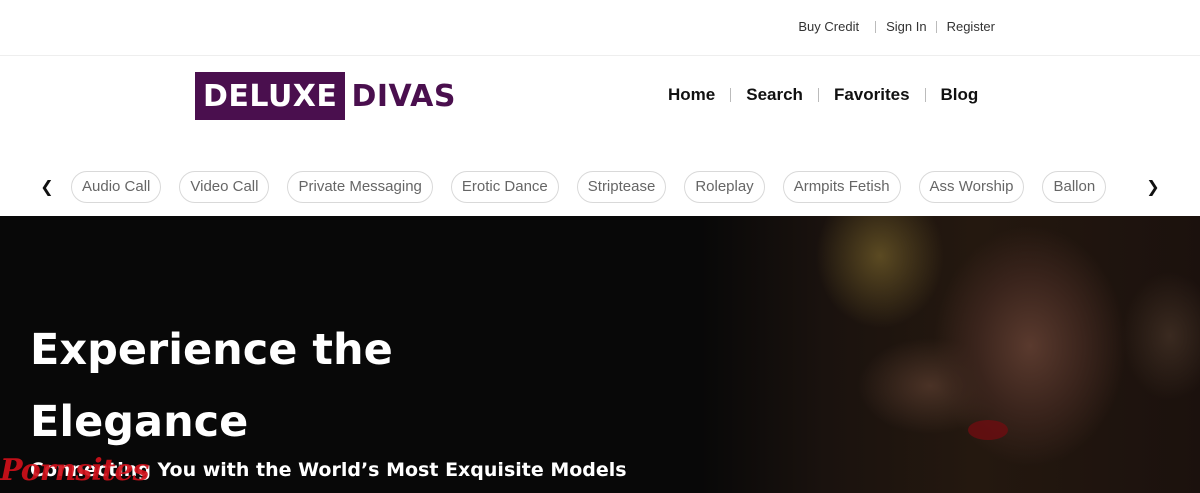  What do you see at coordinates (906, 26) in the screenshot?
I see `sign-in-link: Sign In` at bounding box center [906, 26].